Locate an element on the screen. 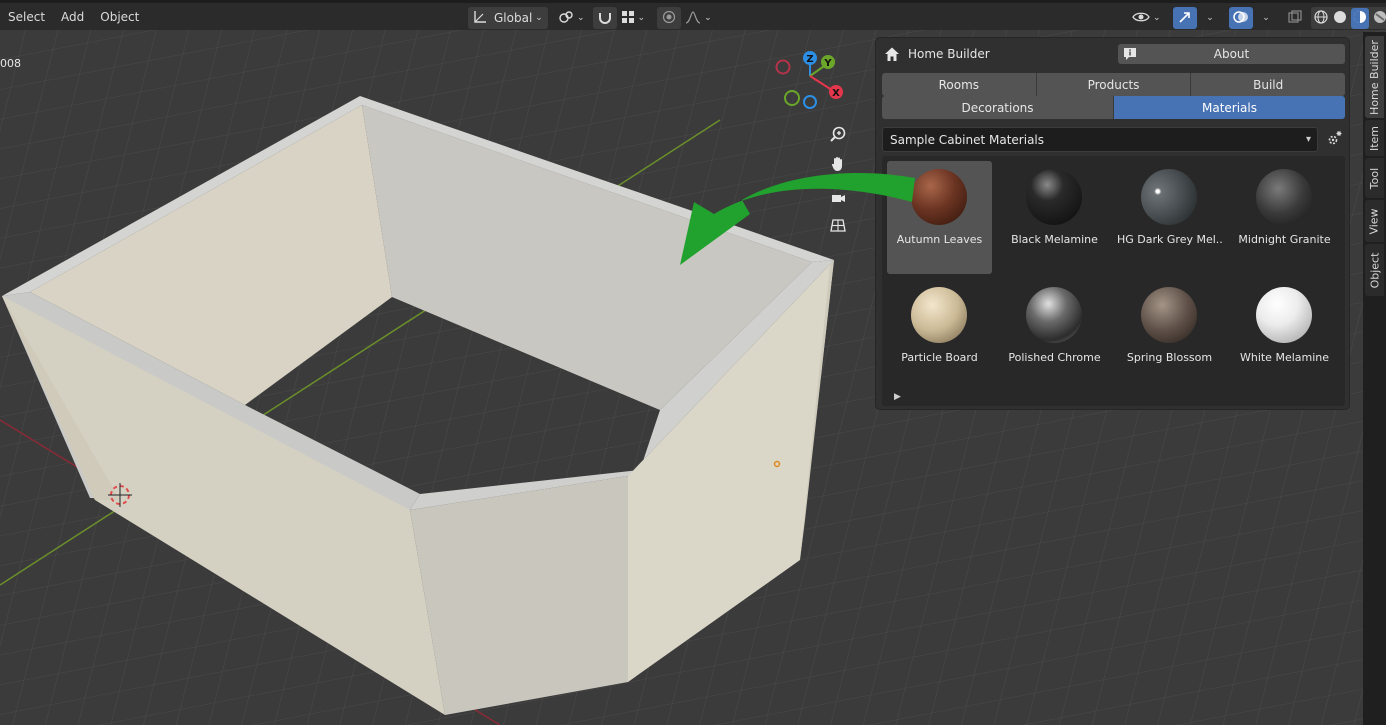  solid-shading-icon is located at coordinates (1340, 18).